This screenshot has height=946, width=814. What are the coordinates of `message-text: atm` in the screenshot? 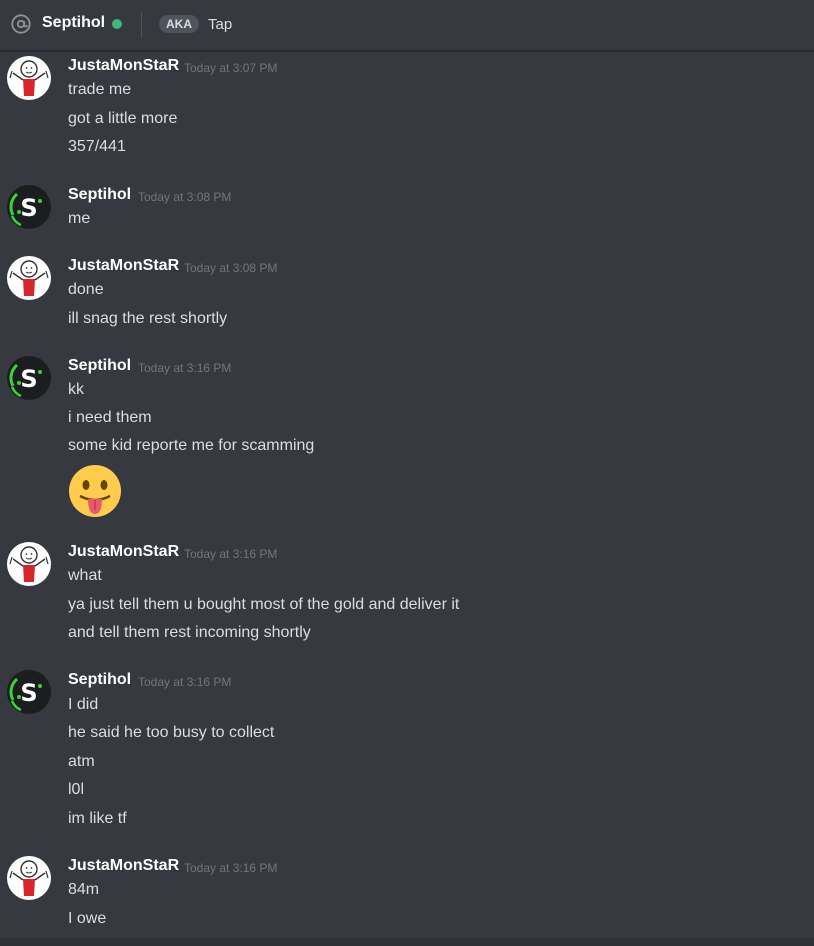 It's located at (81, 761).